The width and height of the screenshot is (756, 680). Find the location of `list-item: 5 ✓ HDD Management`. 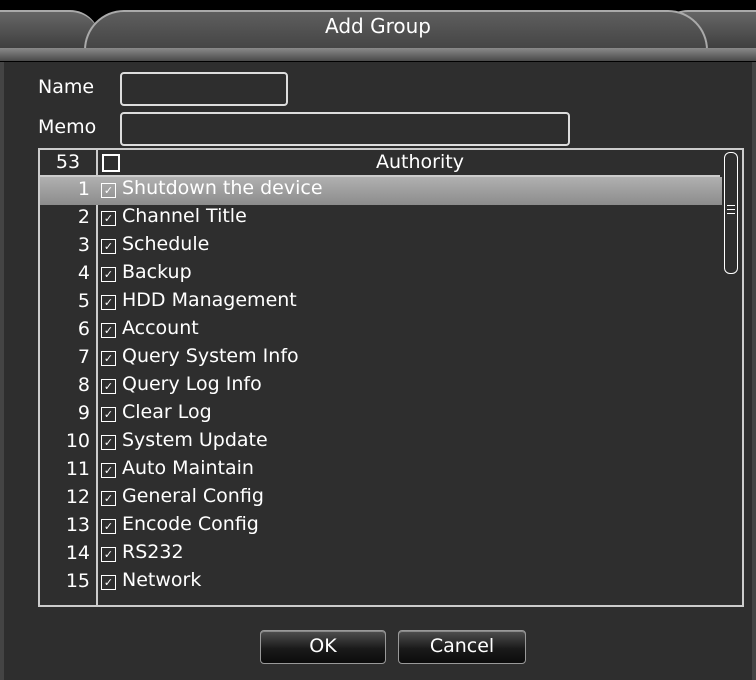

list-item: 5 ✓ HDD Management is located at coordinates (381, 303).